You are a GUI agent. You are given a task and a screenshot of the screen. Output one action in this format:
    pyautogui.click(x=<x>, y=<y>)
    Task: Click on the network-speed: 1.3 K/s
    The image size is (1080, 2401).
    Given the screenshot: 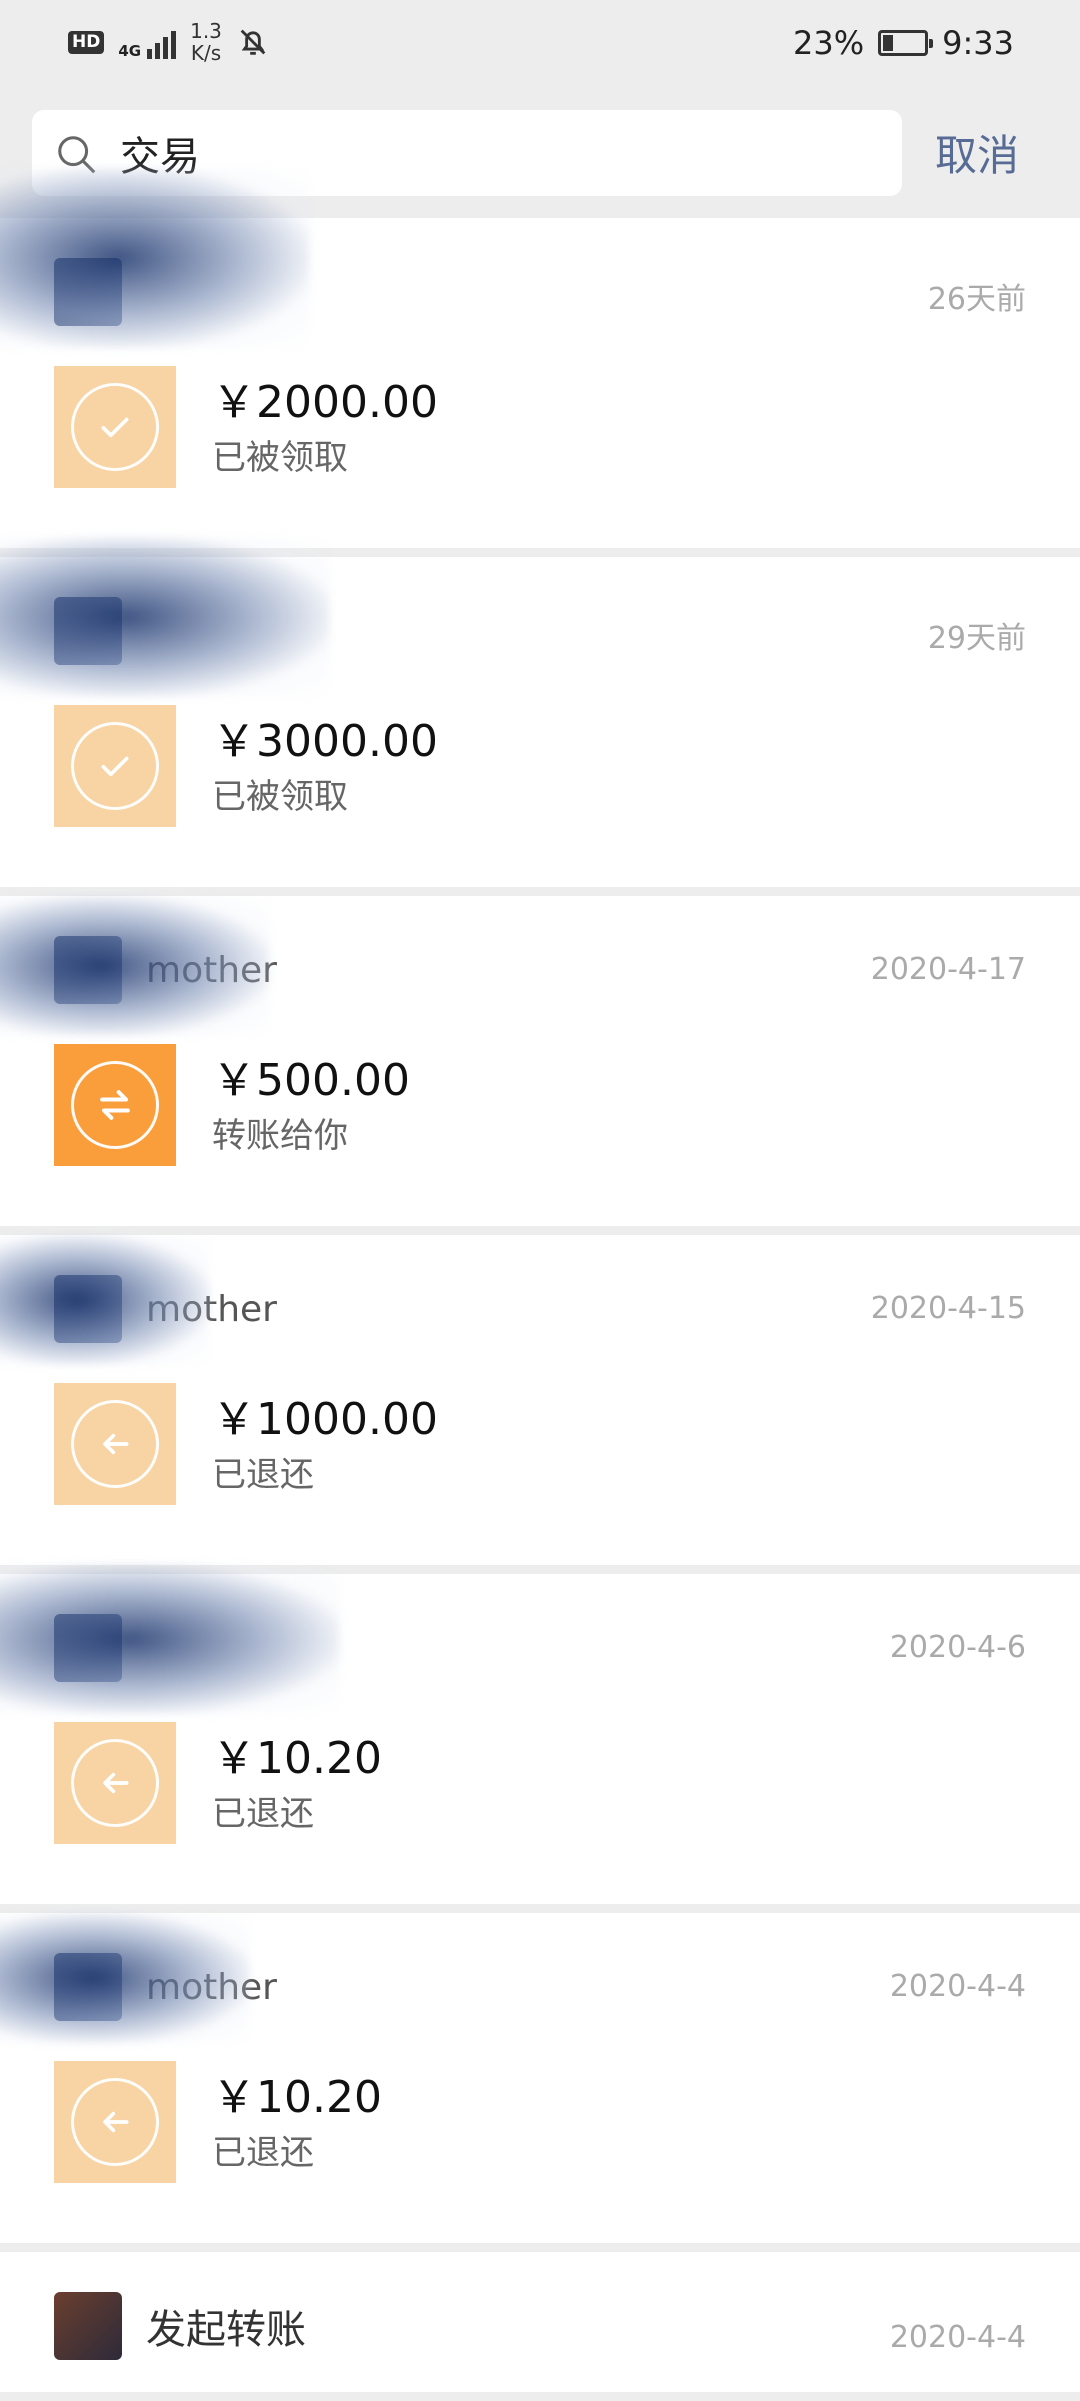 What is the action you would take?
    pyautogui.click(x=206, y=42)
    